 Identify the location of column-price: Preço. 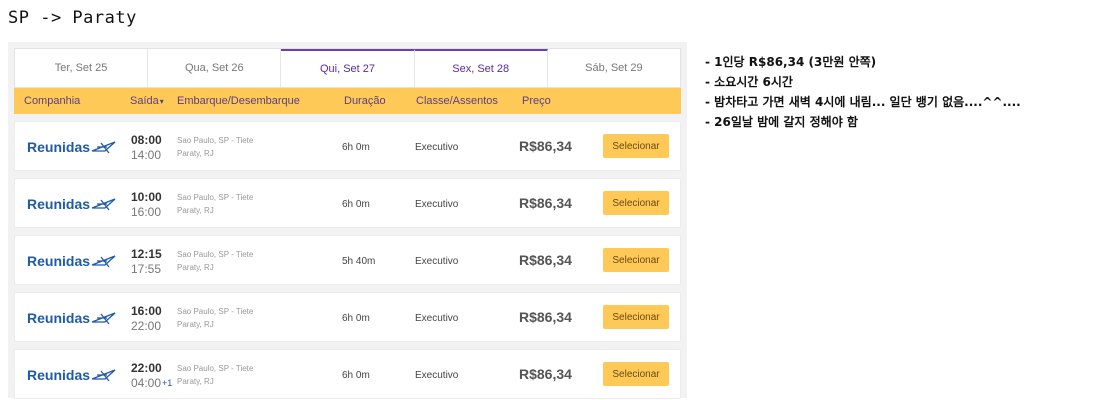
(536, 101).